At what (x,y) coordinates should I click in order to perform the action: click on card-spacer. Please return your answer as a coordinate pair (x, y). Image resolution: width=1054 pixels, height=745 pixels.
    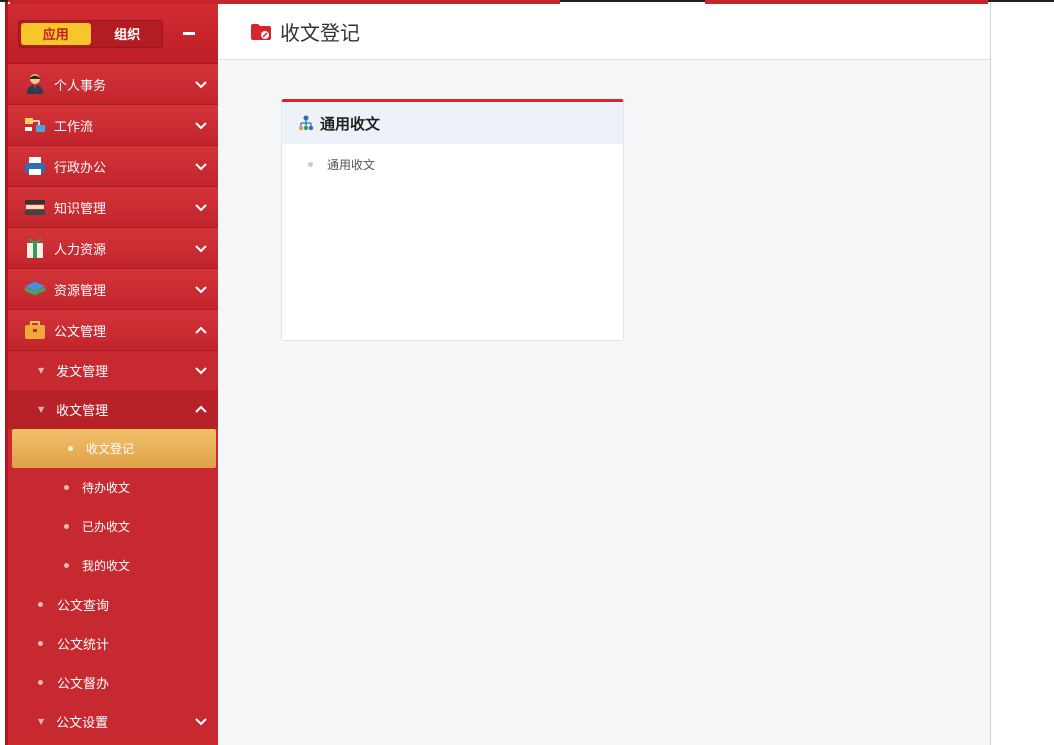
    Looking at the image, I should click on (452, 148).